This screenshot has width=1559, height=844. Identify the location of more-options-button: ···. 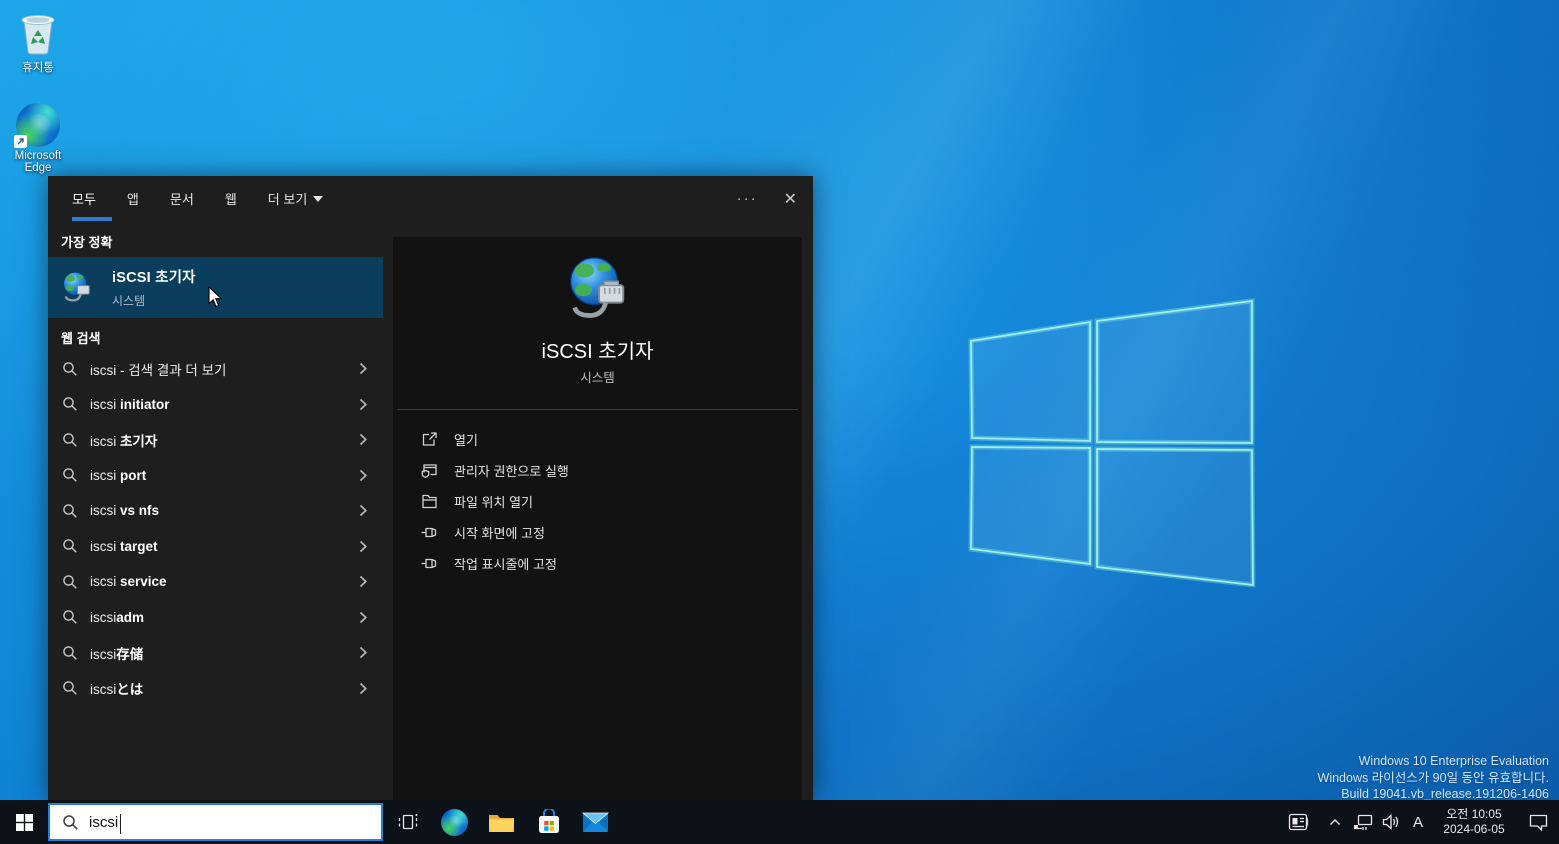
(747, 199).